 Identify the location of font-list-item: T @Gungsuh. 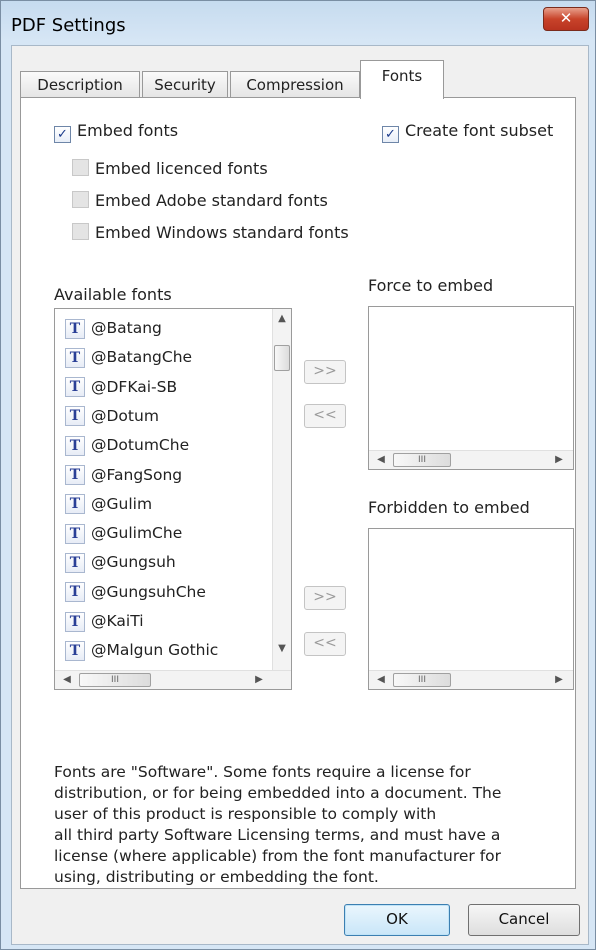
(120, 562).